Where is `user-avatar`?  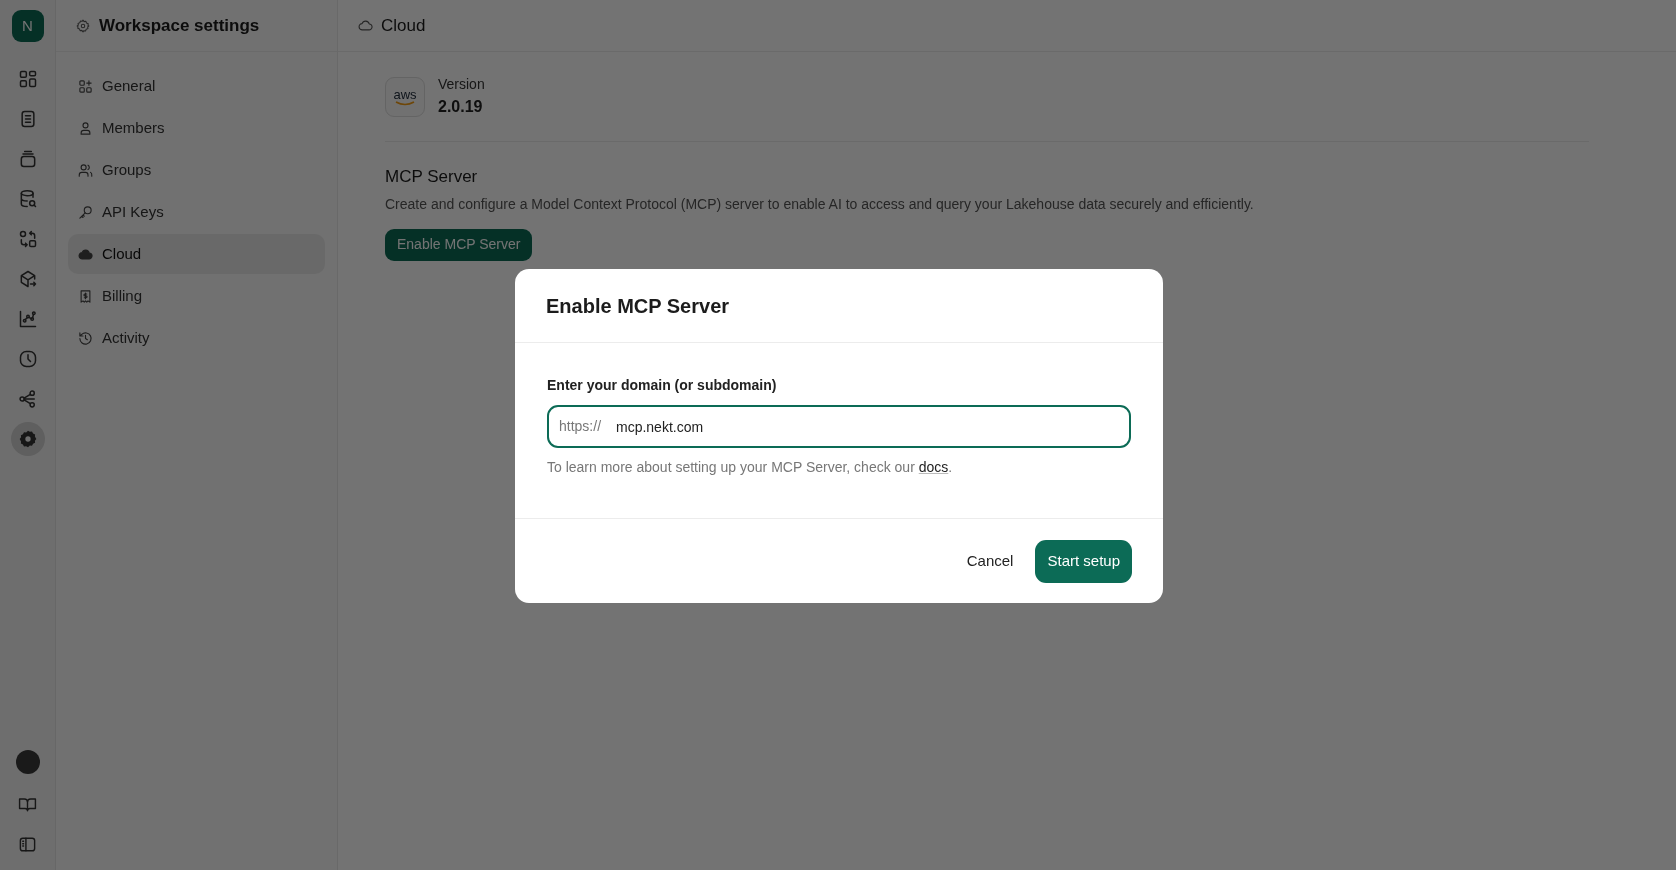
user-avatar is located at coordinates (27, 762).